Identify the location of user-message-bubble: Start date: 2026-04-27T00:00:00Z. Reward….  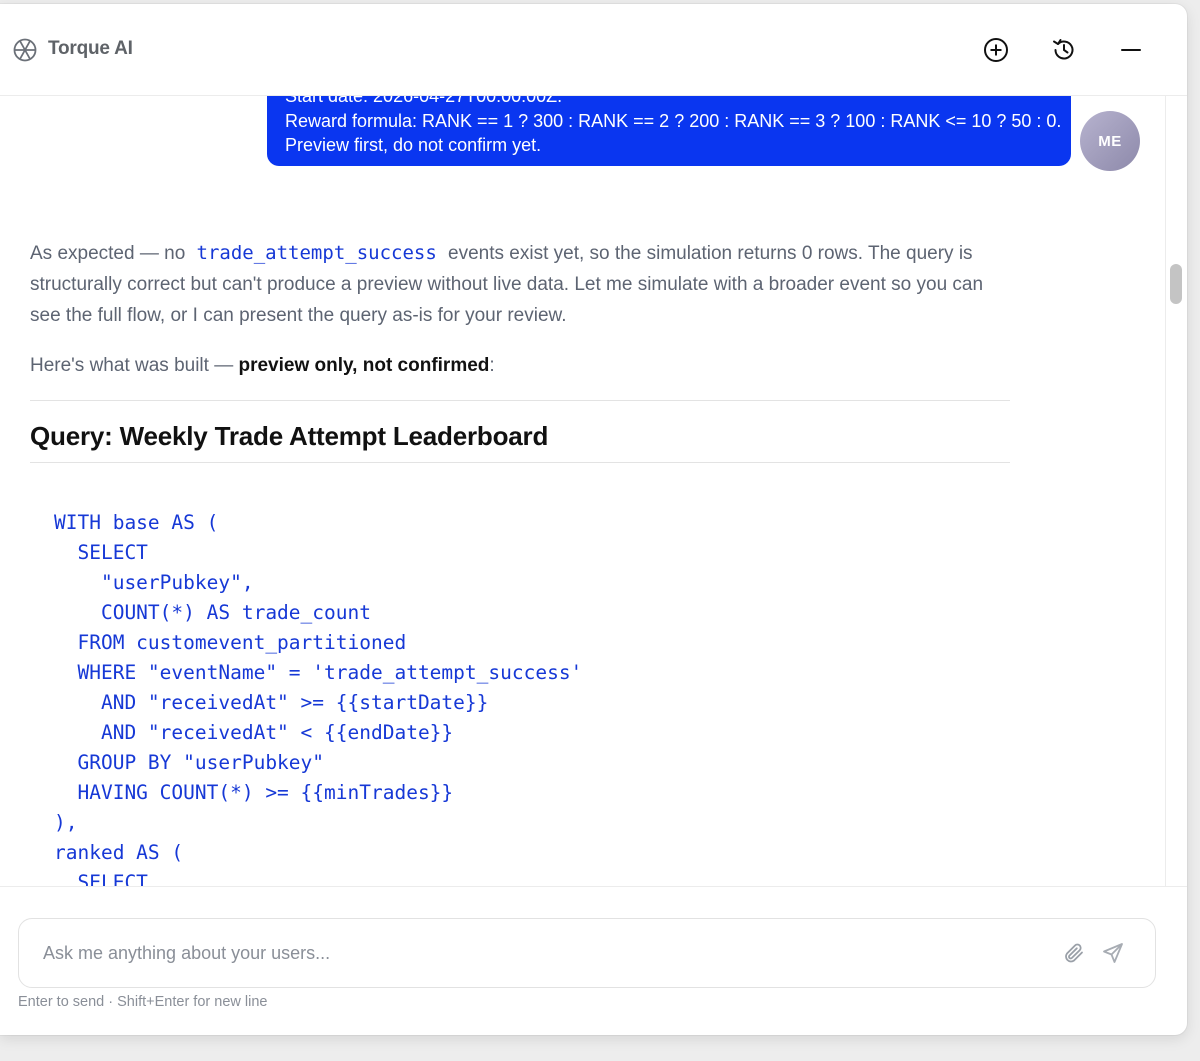
(669, 131).